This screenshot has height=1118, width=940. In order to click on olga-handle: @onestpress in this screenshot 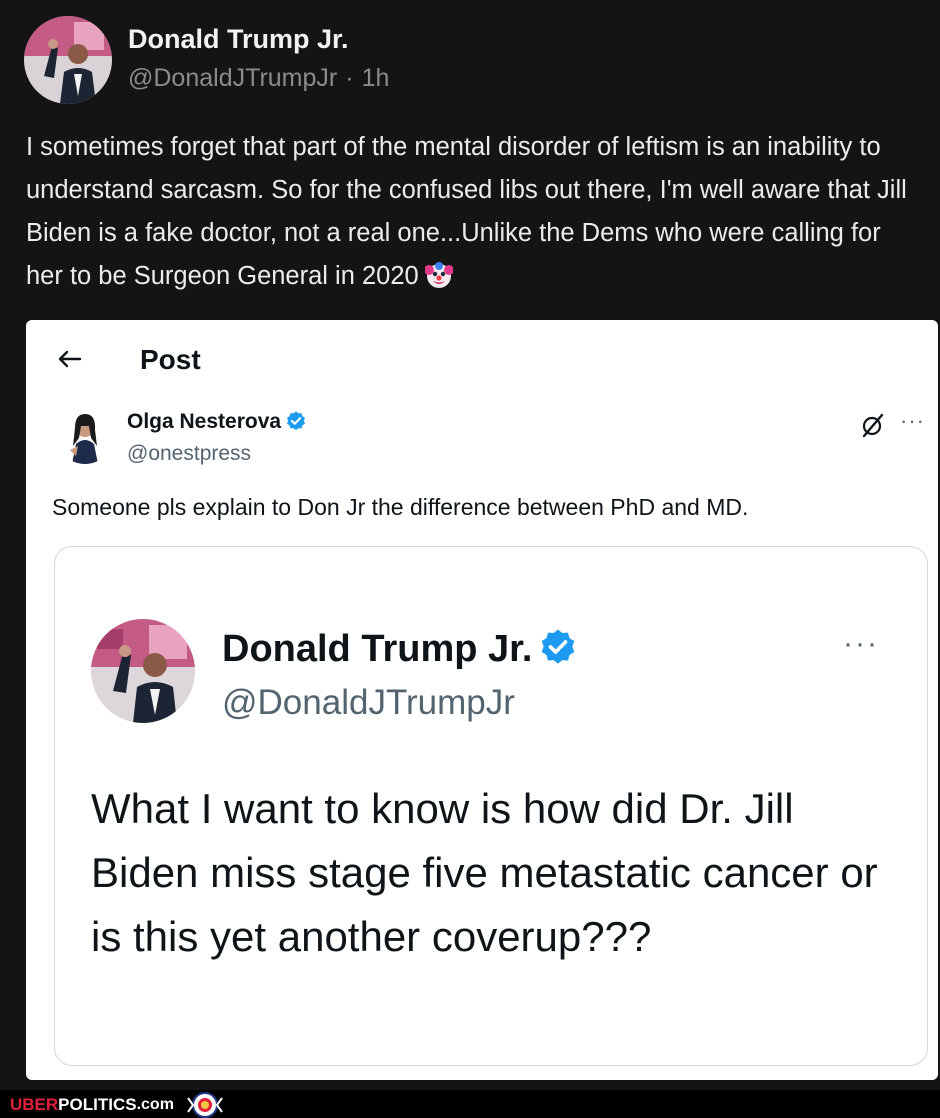, I will do `click(189, 454)`.